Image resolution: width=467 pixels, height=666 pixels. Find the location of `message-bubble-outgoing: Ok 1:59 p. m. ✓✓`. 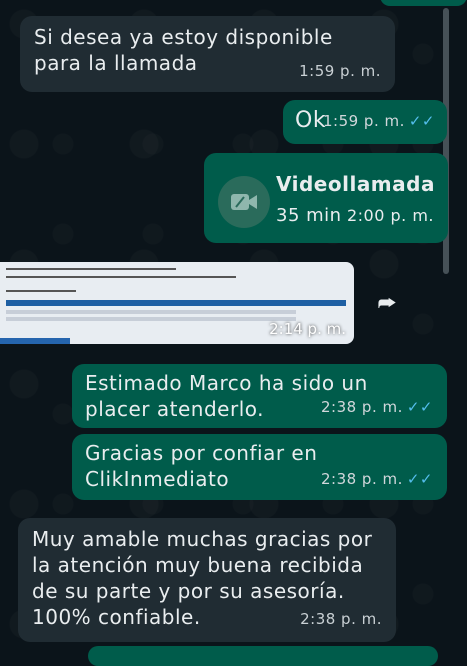

message-bubble-outgoing: Ok 1:59 p. m. ✓✓ is located at coordinates (365, 122).